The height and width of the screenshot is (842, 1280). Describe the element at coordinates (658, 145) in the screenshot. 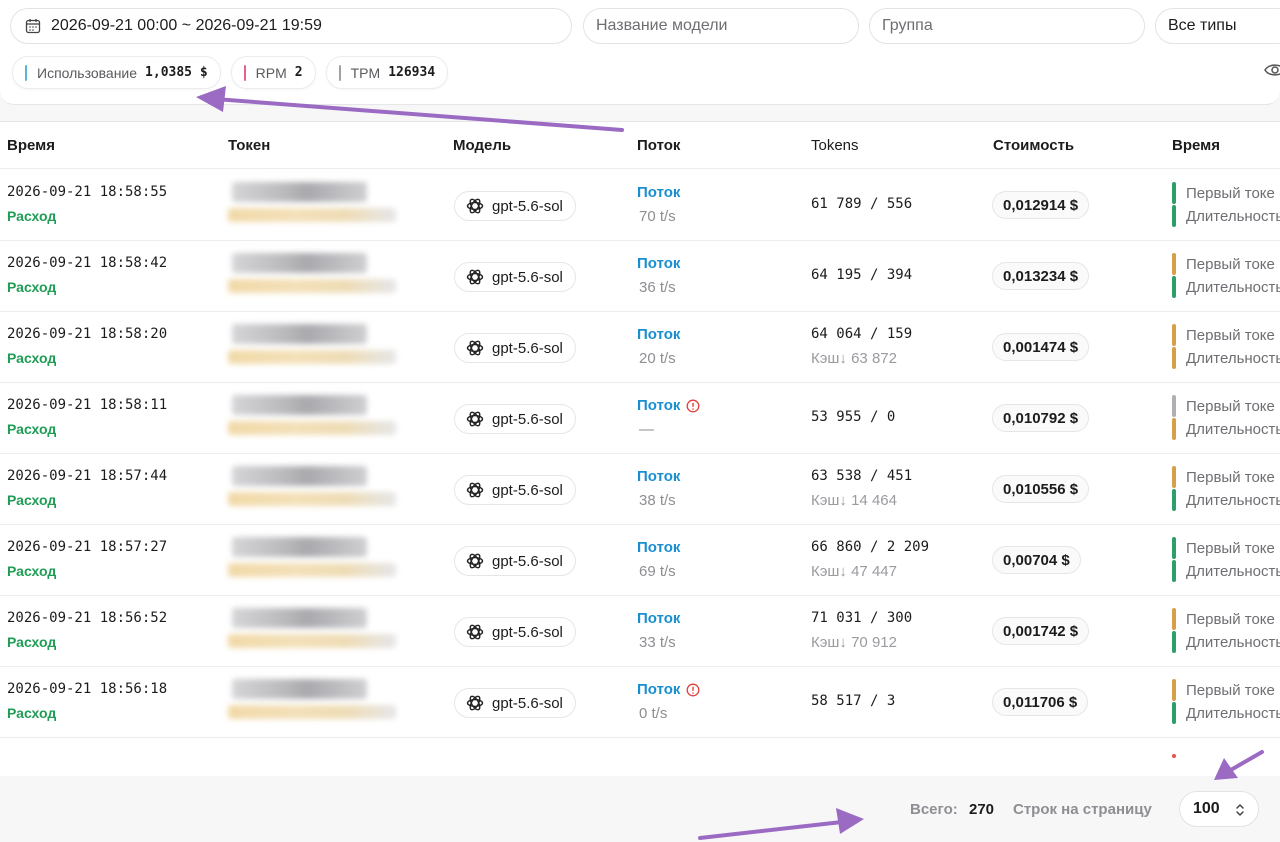

I see `col-stream: Поток` at that location.